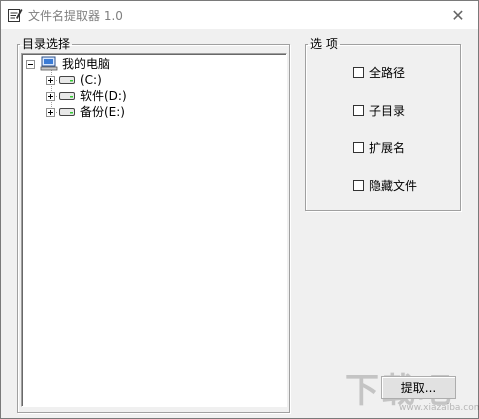  I want to click on options-group-legend: 选 项, so click(324, 44).